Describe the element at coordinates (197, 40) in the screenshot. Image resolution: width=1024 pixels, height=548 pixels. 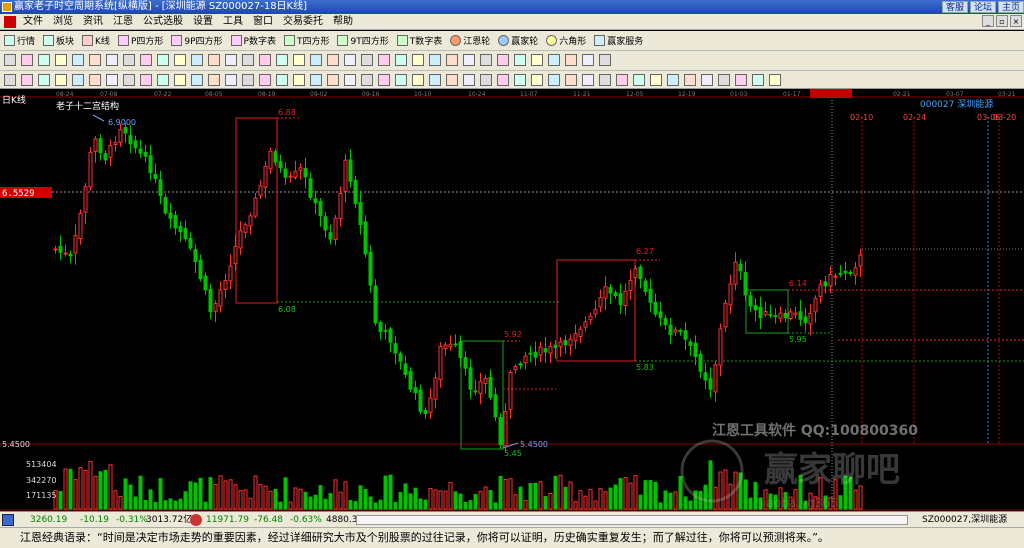
I see `toolbar-9p-square: 9P四方形` at that location.